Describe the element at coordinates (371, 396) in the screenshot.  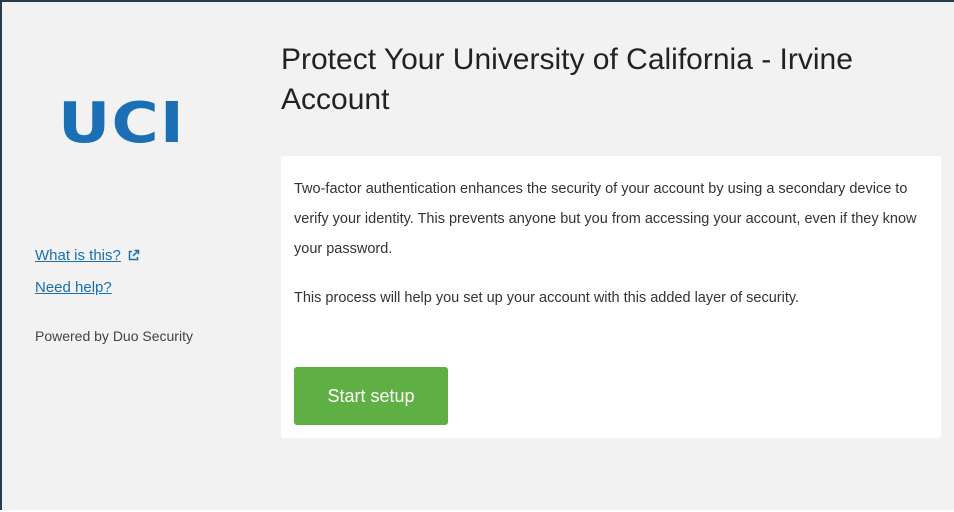
I see `start-setup-button: Start setup` at that location.